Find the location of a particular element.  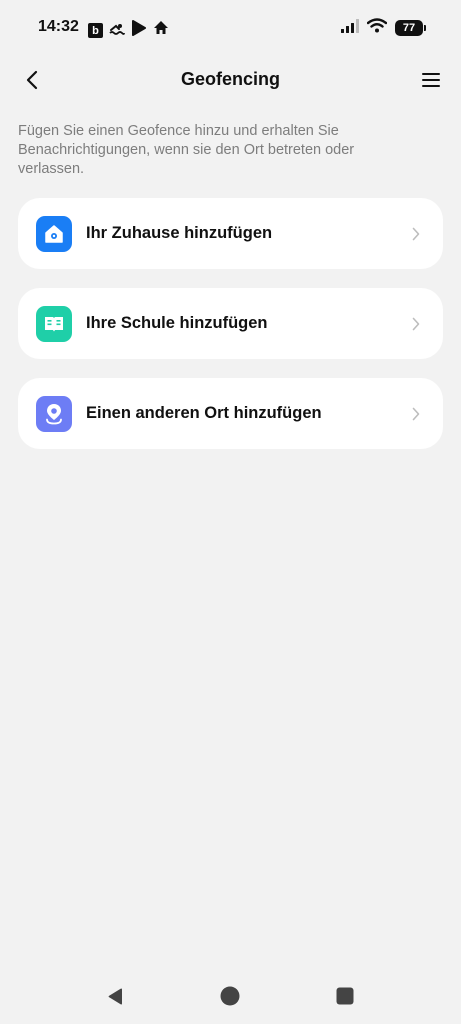

add-home-label: Ihr Zuhause hinzufügen is located at coordinates (179, 233).